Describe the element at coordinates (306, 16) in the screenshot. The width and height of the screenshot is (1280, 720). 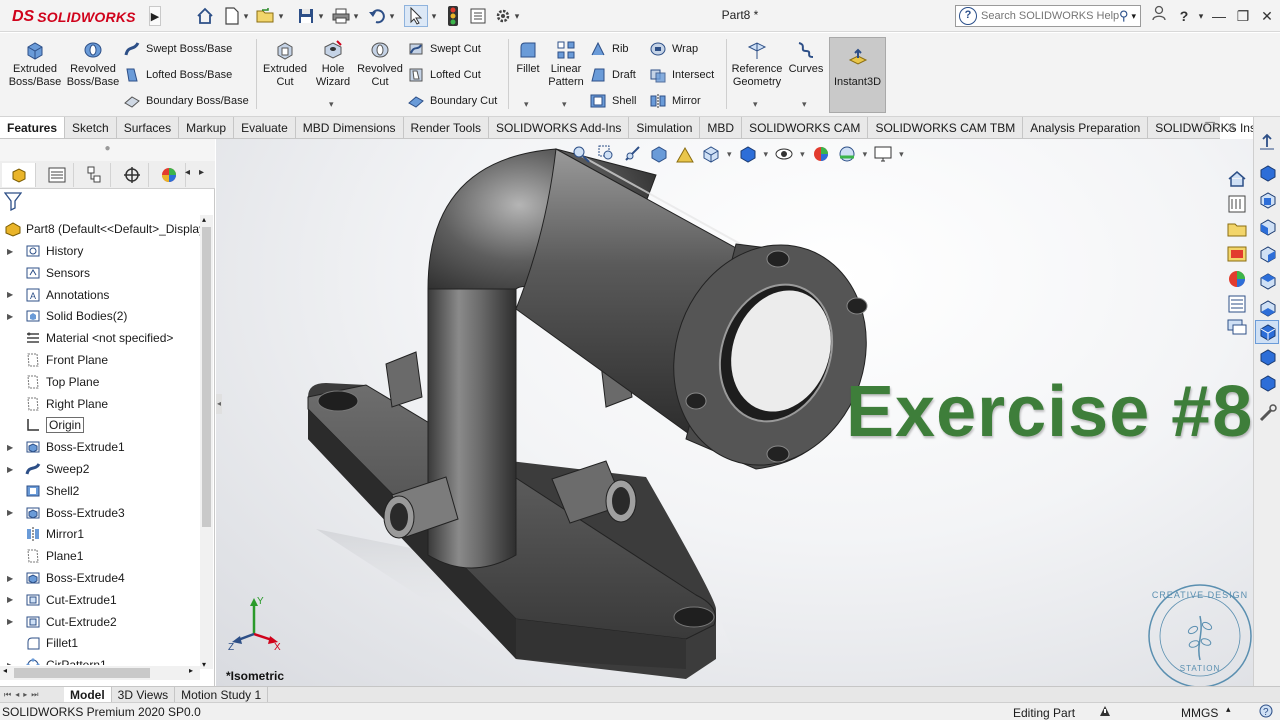
I see `save-icon` at that location.